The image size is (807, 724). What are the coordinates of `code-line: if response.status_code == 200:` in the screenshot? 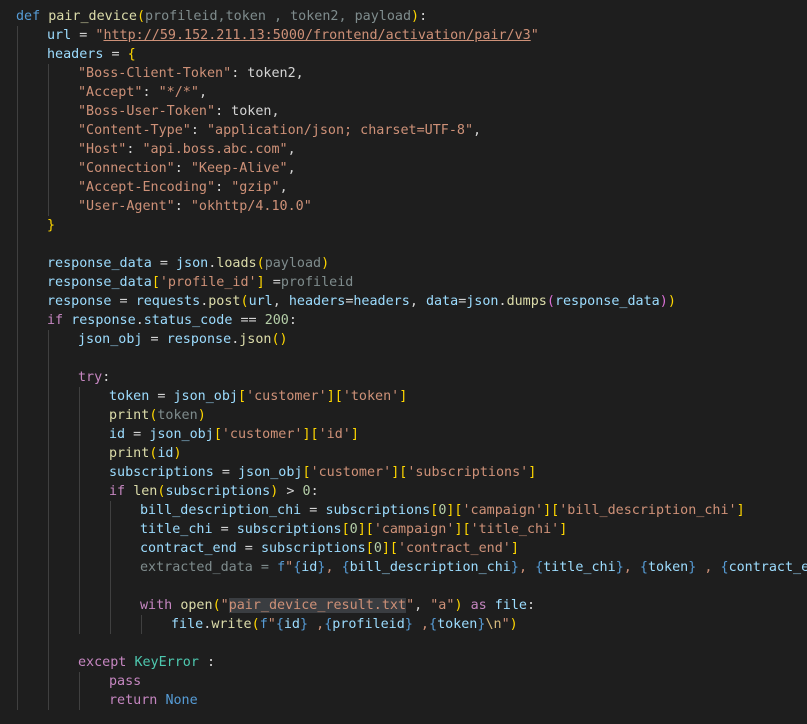 It's located at (172, 320).